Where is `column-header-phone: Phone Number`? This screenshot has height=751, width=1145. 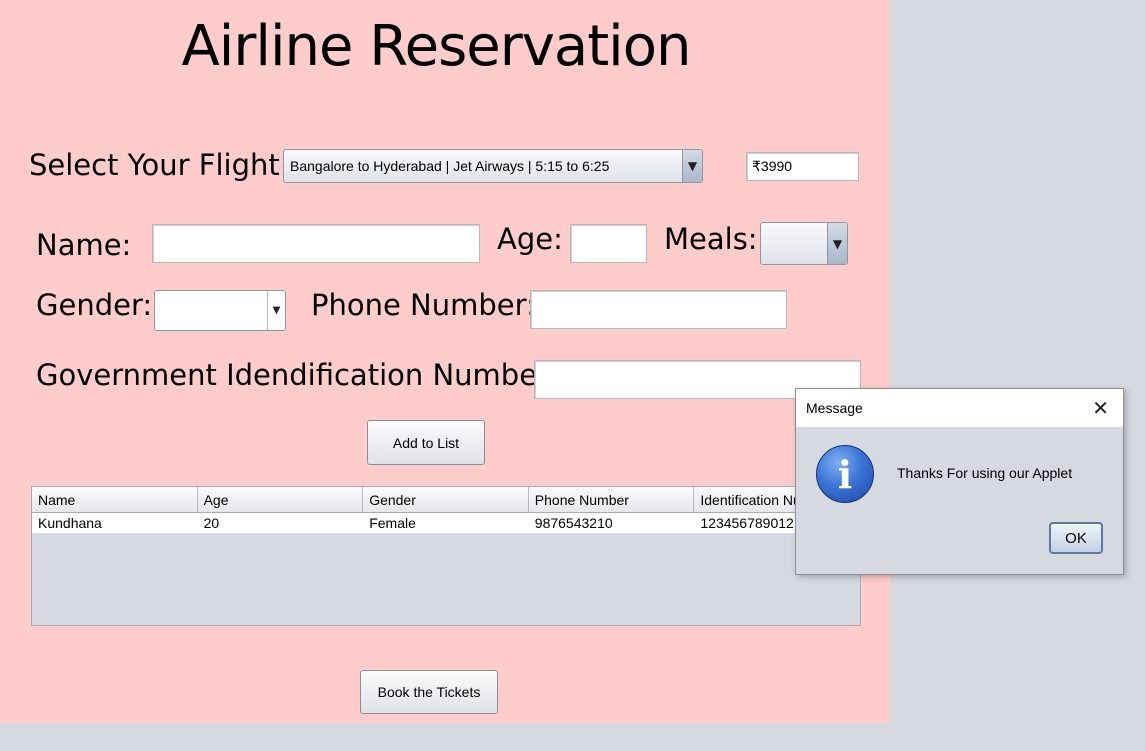 column-header-phone: Phone Number is located at coordinates (612, 499).